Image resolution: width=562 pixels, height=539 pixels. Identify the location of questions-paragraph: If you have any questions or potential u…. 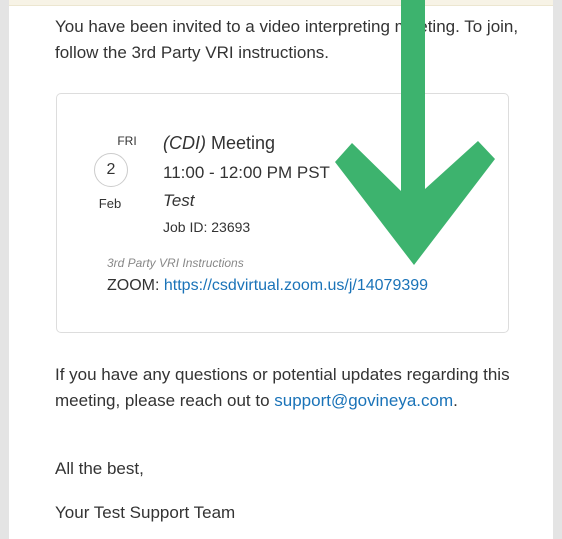
(290, 388).